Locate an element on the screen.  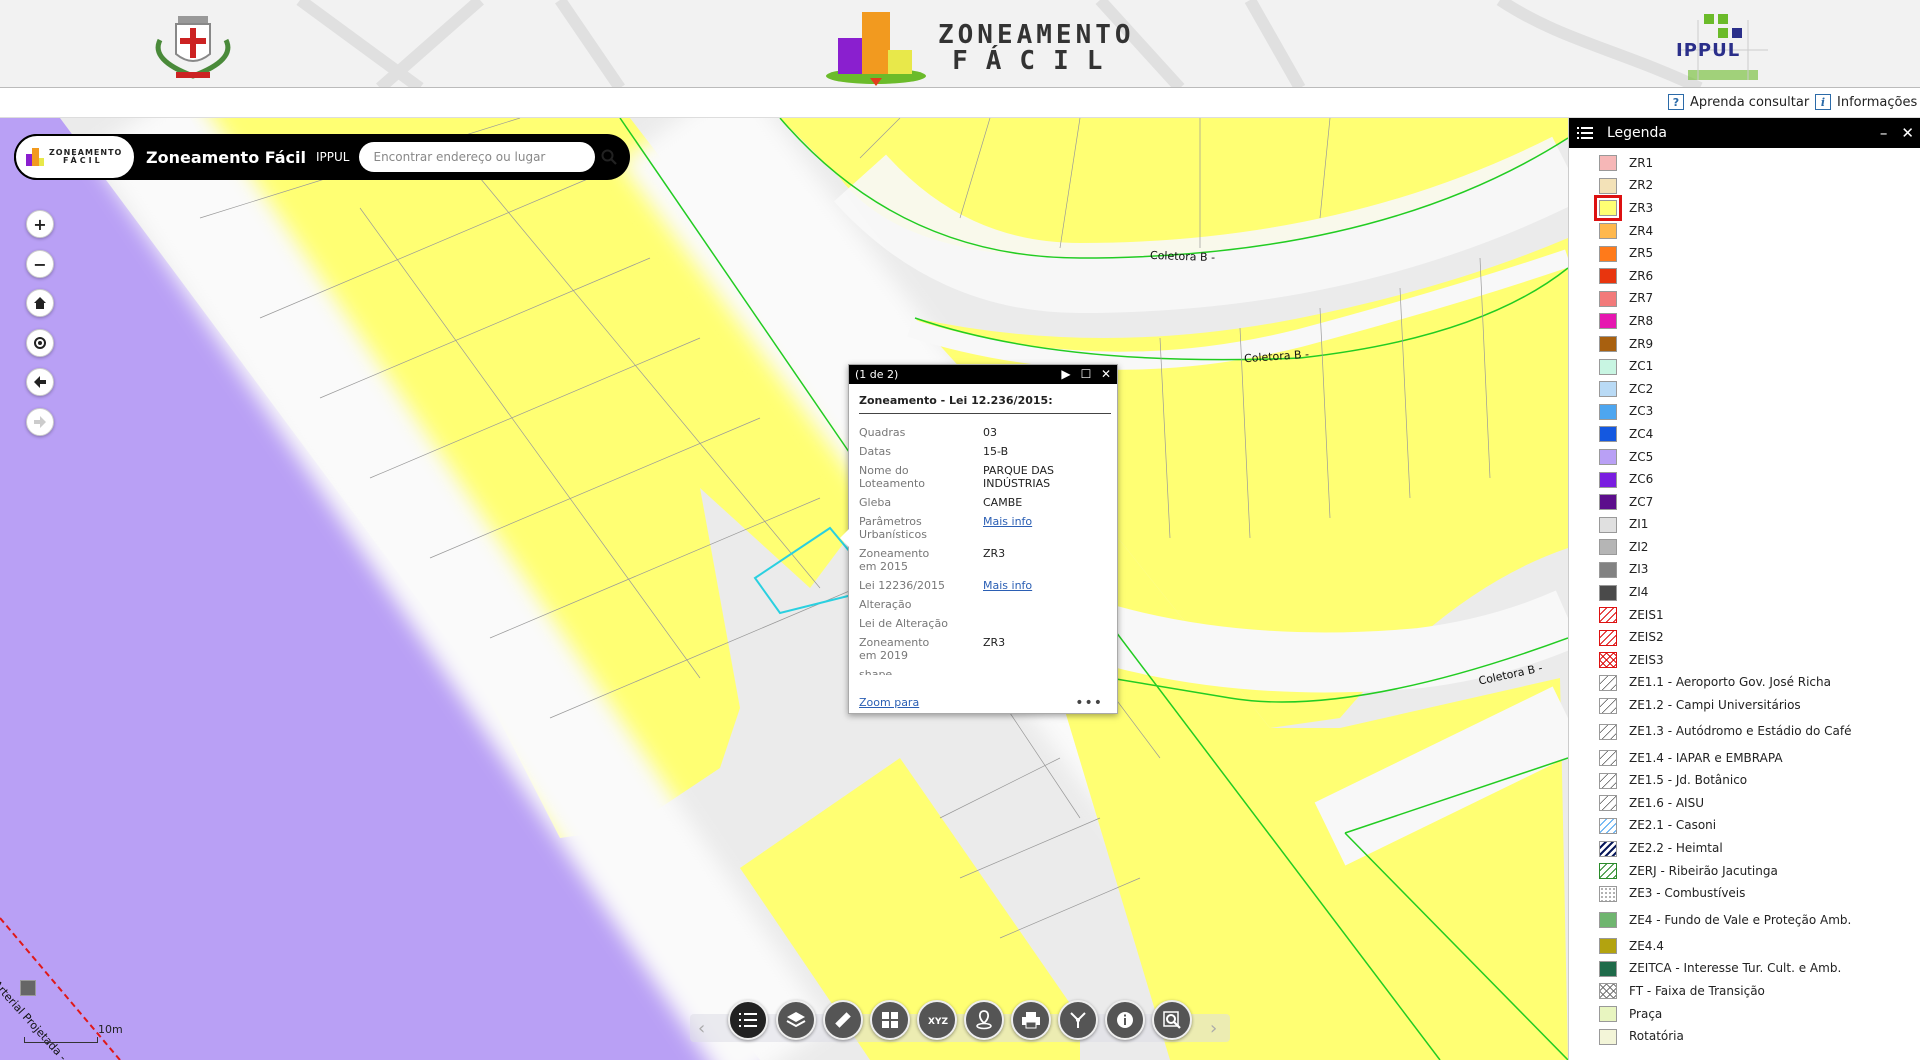
lei-mais-info-link: Mais info is located at coordinates (1007, 585).